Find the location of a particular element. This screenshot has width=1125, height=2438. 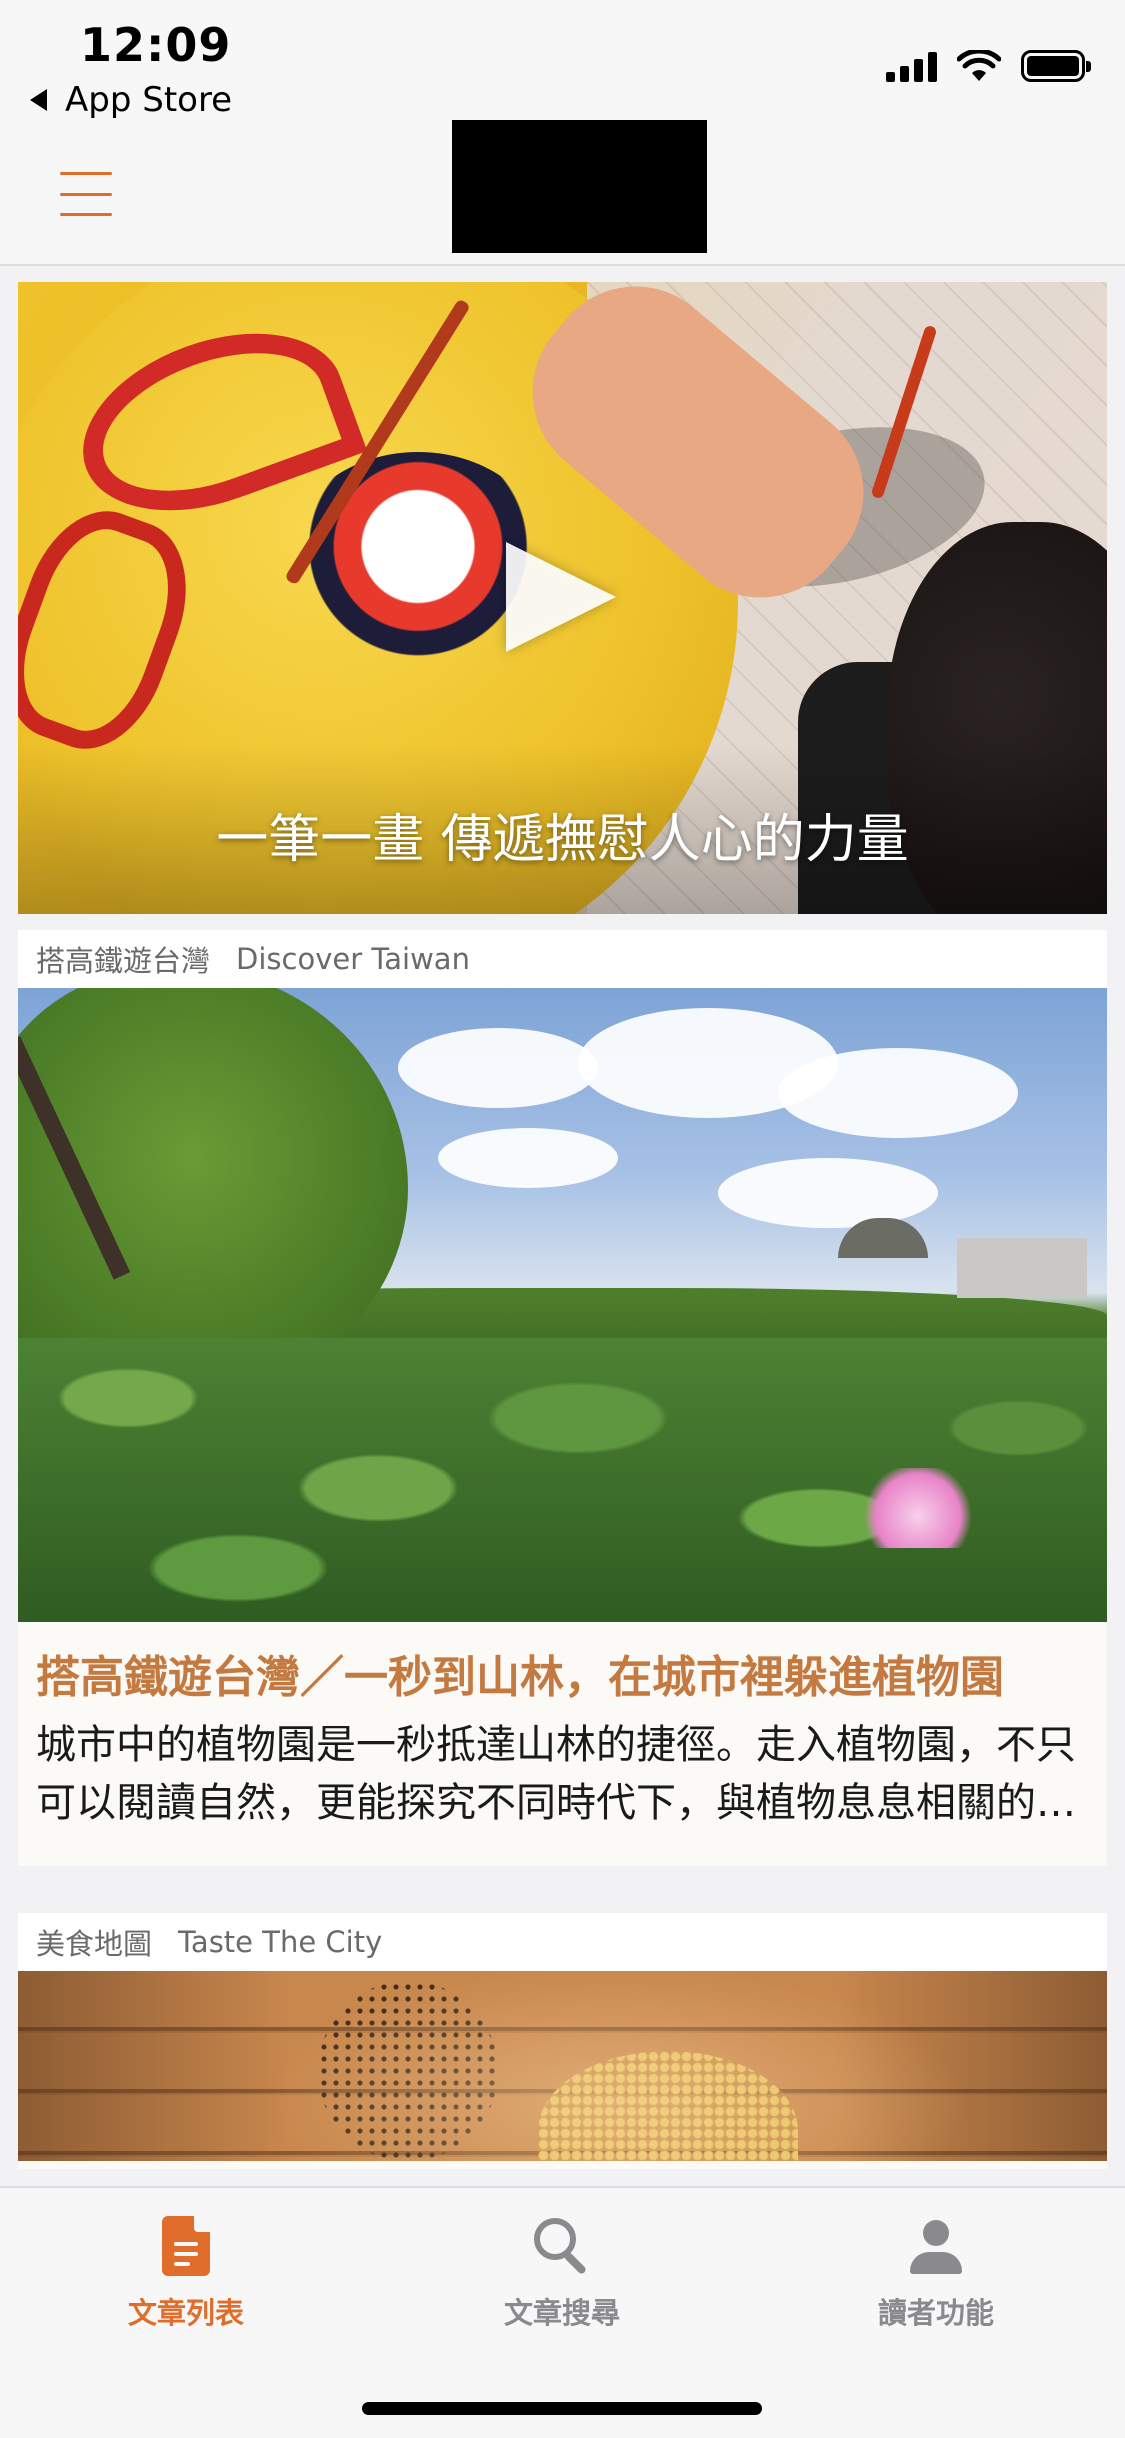

tab-reader-functions: 讀者功能 is located at coordinates (936, 2274).